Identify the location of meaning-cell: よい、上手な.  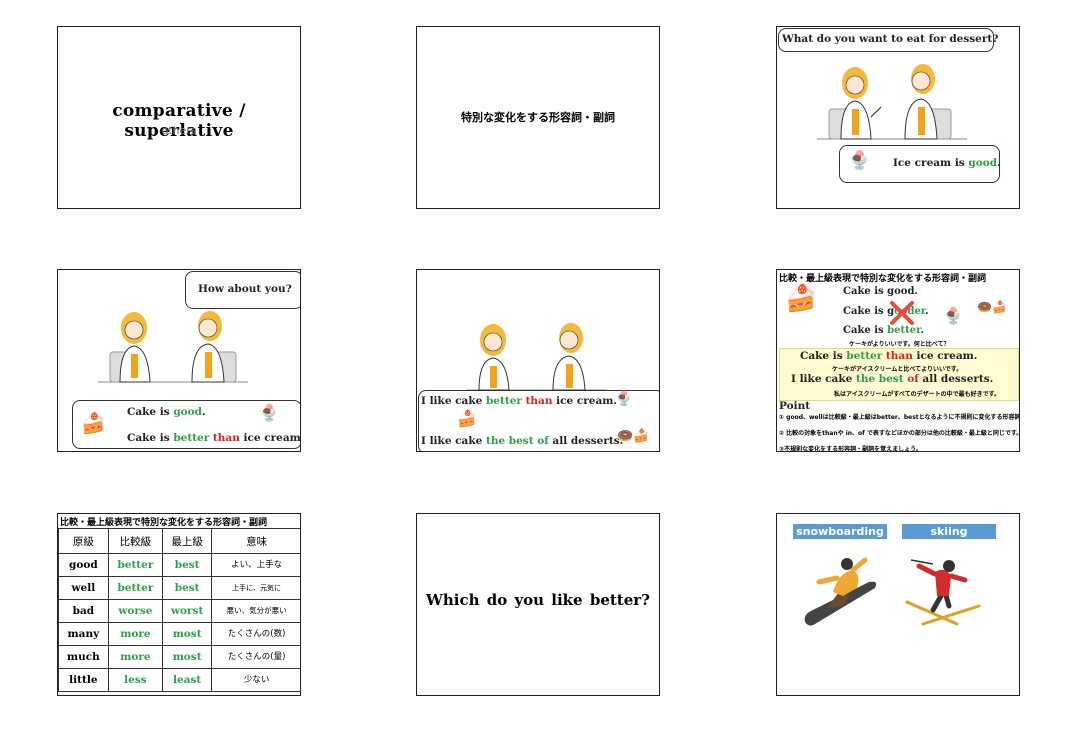
(255, 565).